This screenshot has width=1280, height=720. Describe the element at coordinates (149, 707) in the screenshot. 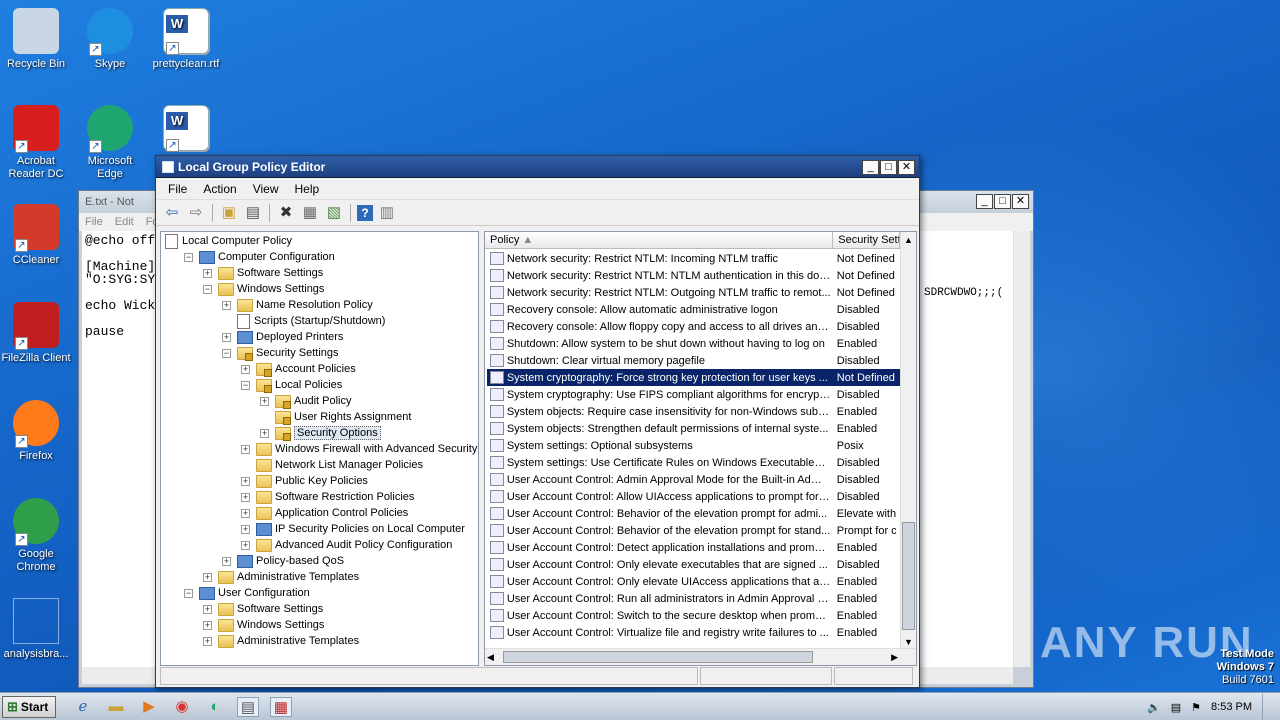

I see `media-player-icon: ▶` at that location.